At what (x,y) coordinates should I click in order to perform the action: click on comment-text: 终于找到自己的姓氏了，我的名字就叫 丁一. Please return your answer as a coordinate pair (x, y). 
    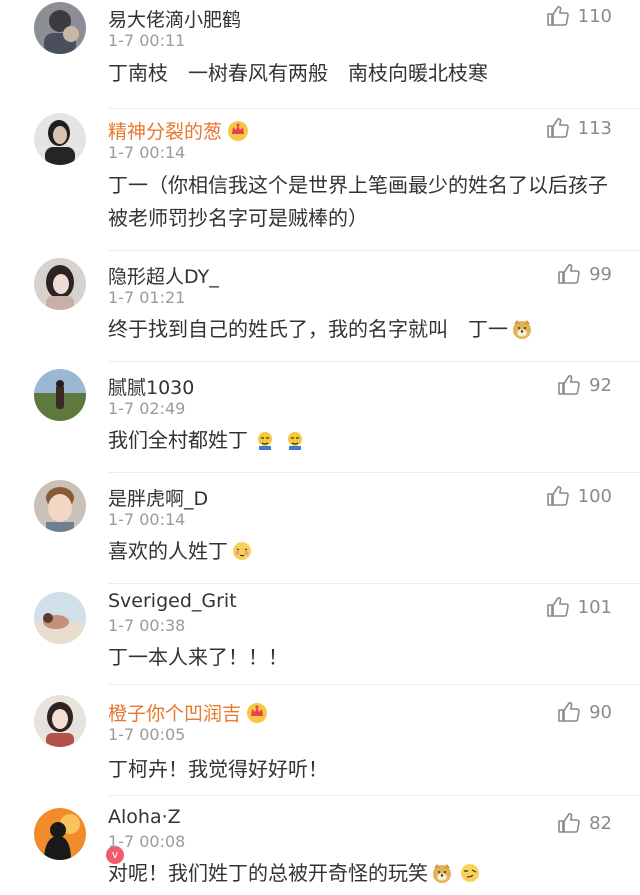
    Looking at the image, I should click on (364, 329).